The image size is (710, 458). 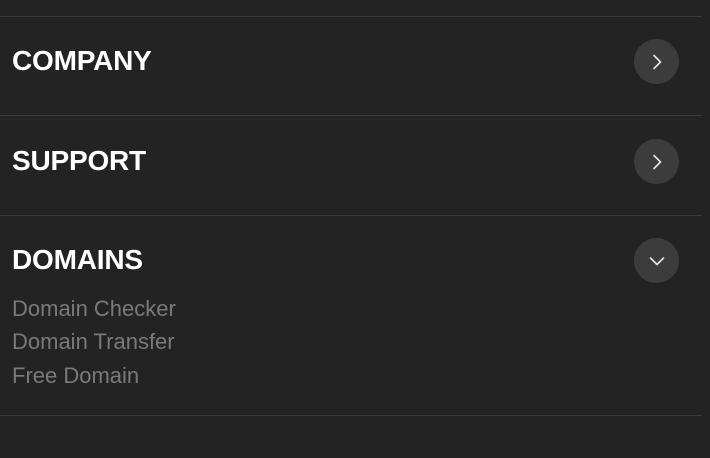 I want to click on company-toggle-button, so click(x=656, y=61).